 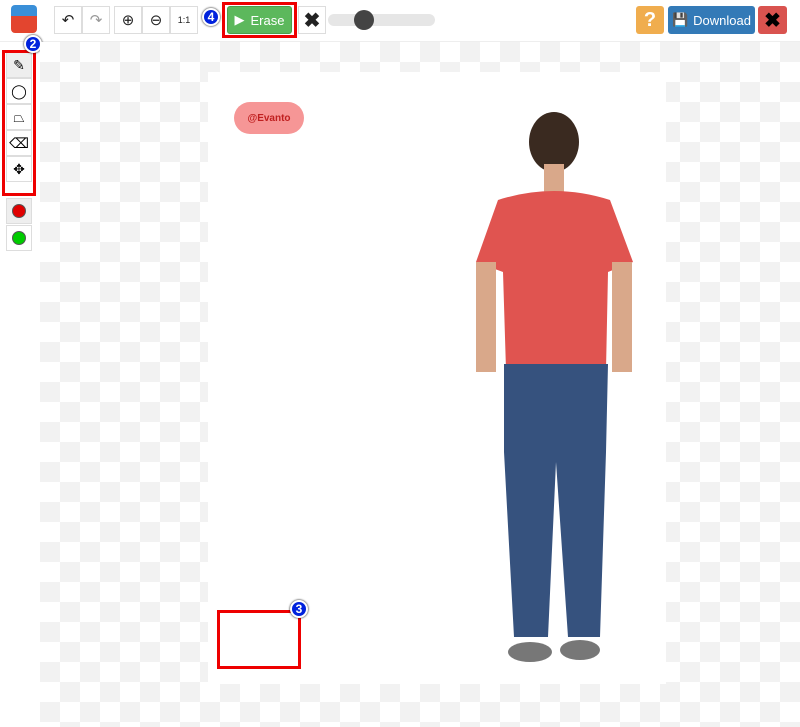 I want to click on undo-icon: ↶, so click(x=68, y=20).